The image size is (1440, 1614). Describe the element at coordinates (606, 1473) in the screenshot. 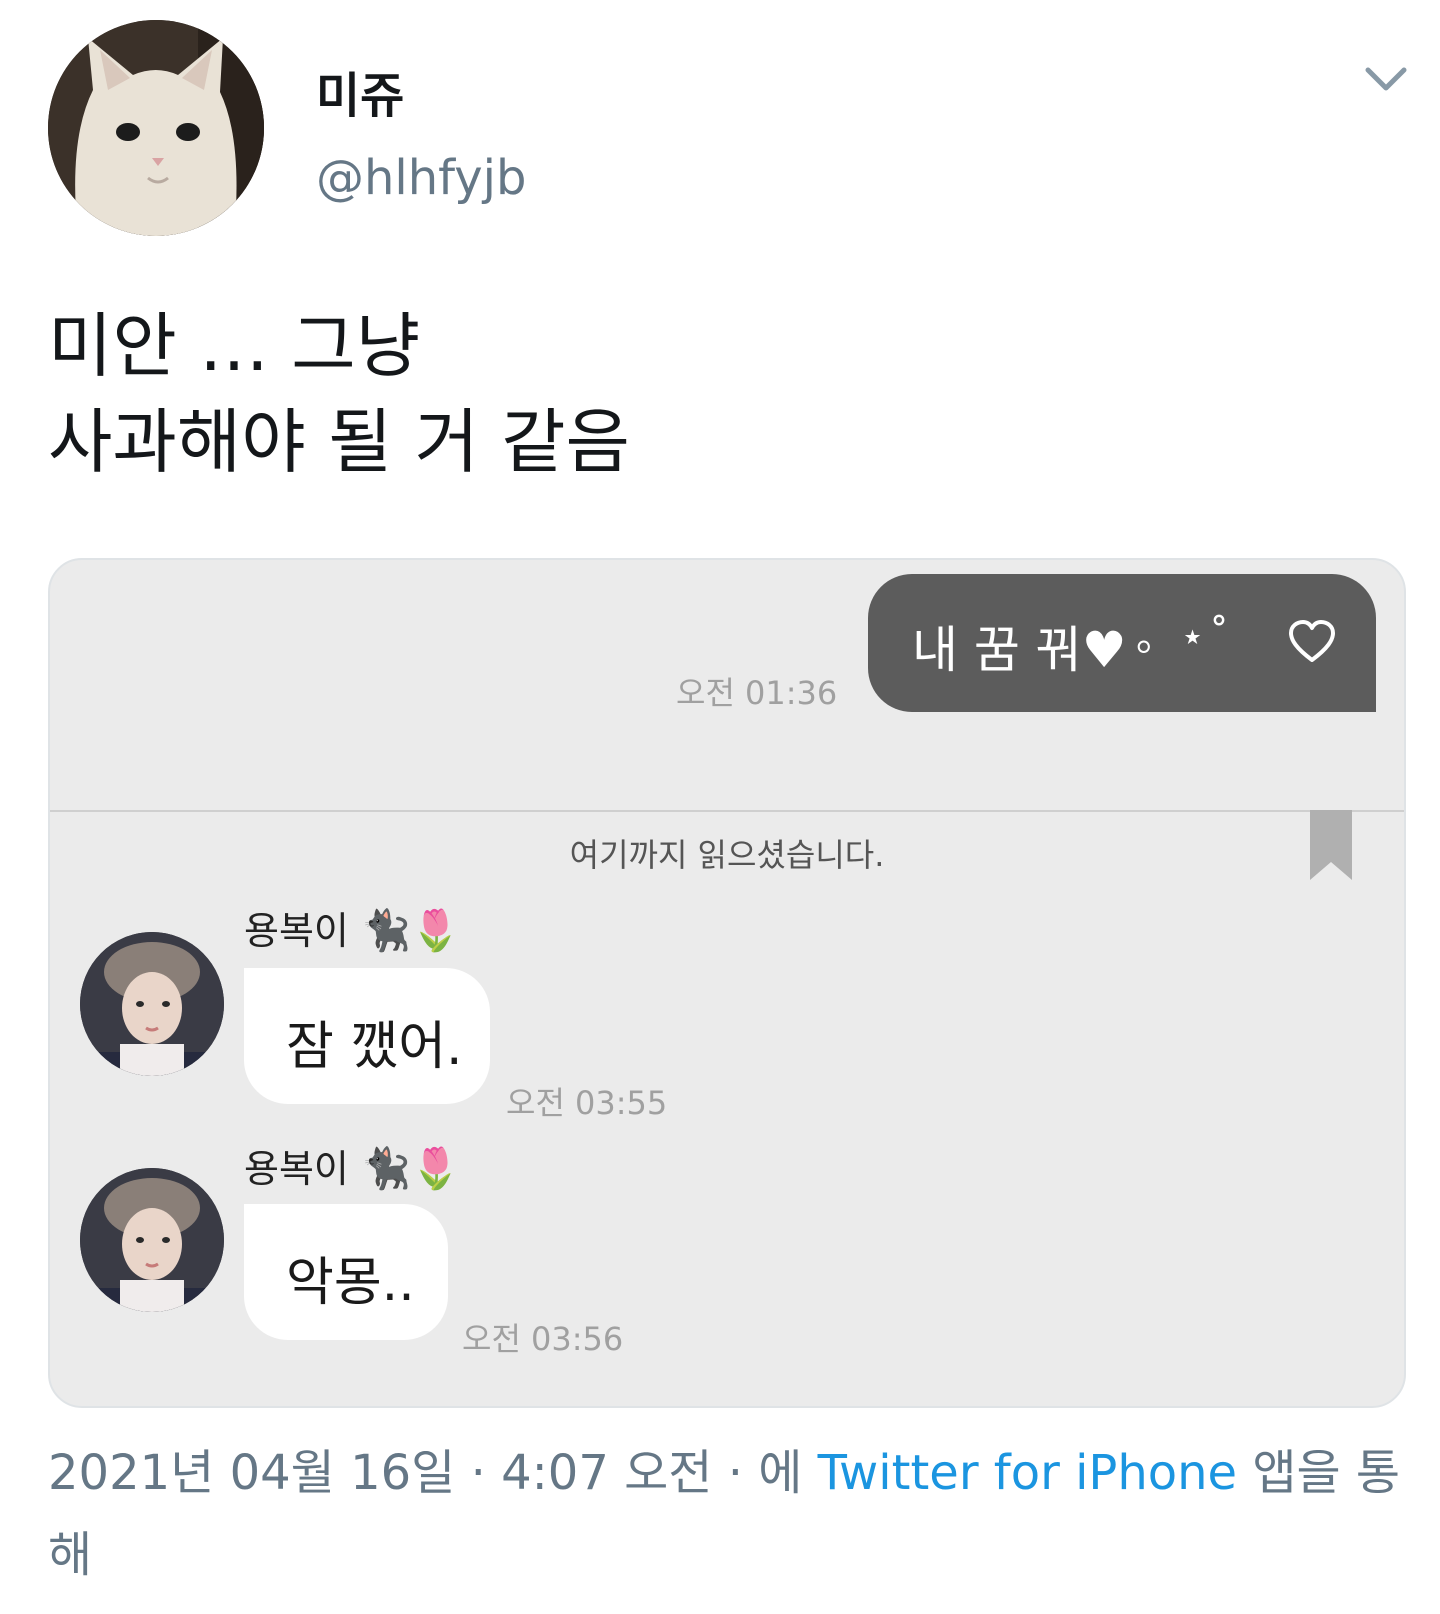

I see `tweet-time: 4:07 오전` at that location.